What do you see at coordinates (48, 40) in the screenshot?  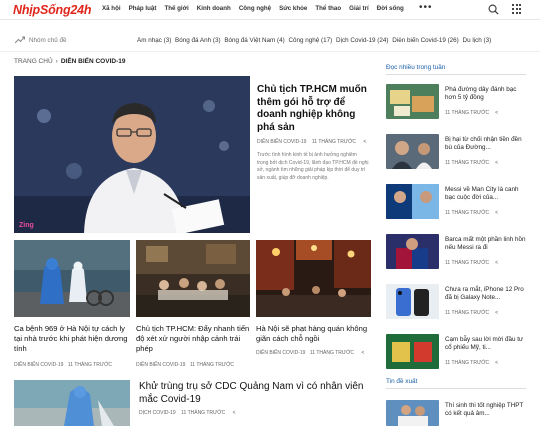 I see `trending-label: Nhóm chủ đề` at bounding box center [48, 40].